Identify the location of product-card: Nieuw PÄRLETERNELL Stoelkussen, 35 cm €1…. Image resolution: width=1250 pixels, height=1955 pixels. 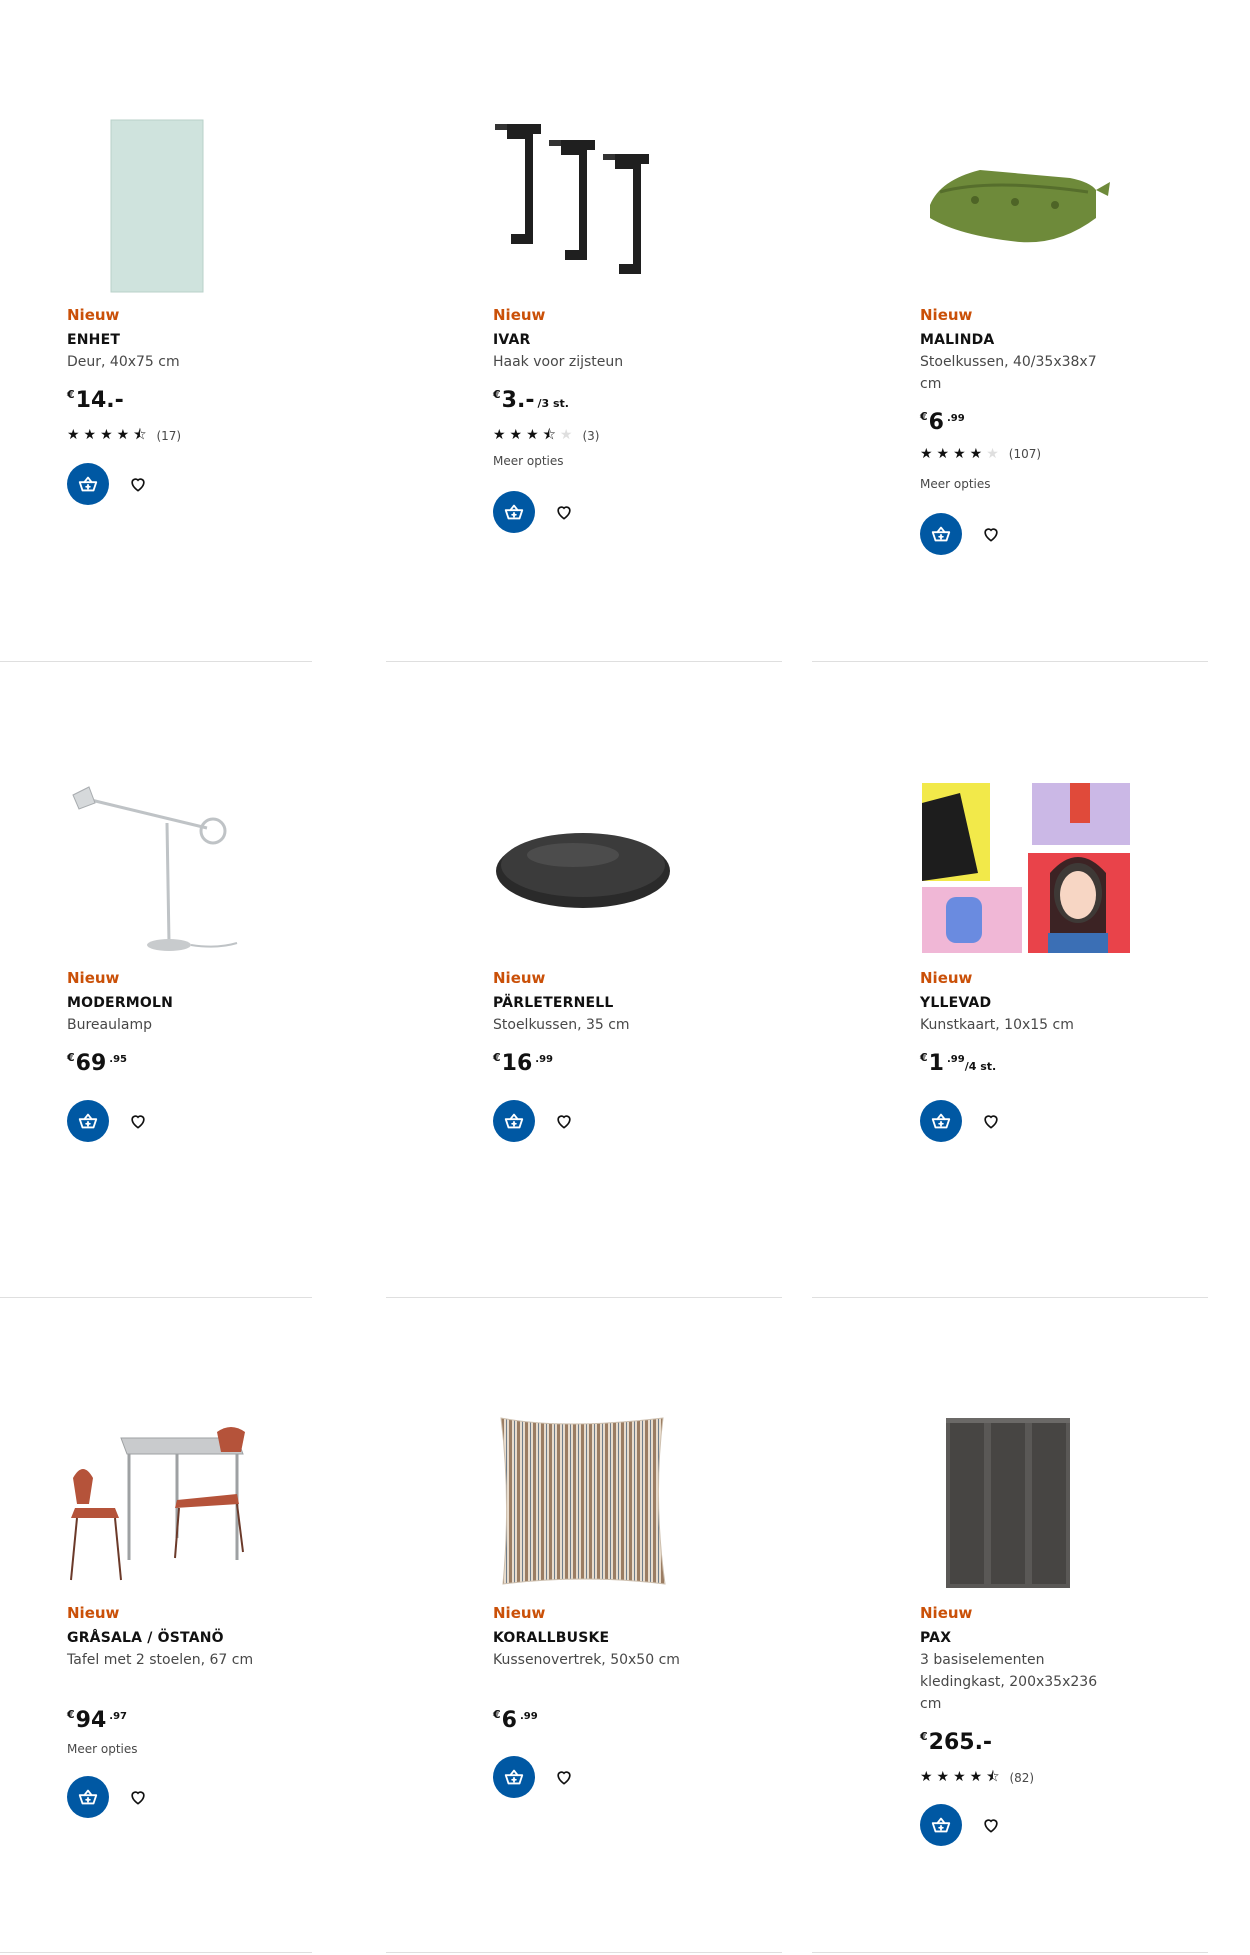
(663, 963).